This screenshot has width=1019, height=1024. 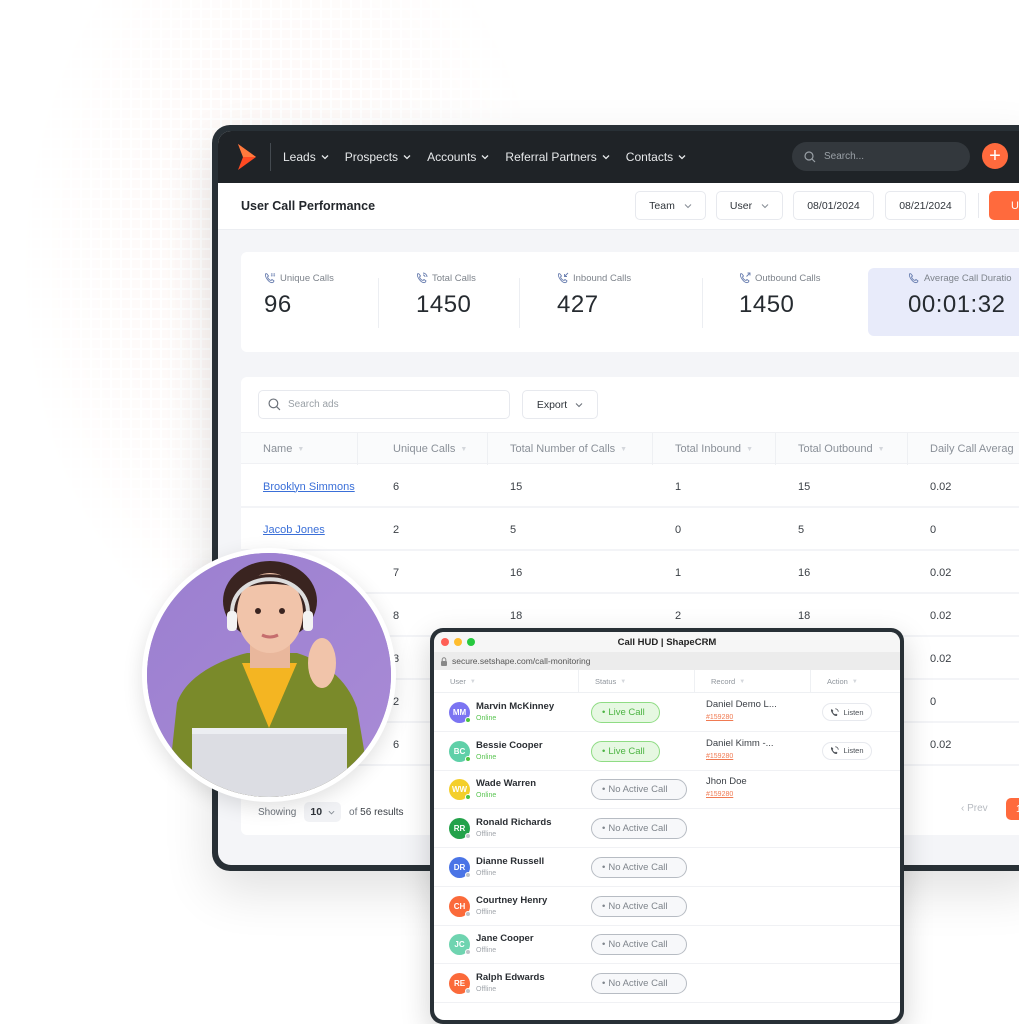 What do you see at coordinates (630, 529) in the screenshot?
I see `table-row: Jacob Jones 2 5 0 5 0` at bounding box center [630, 529].